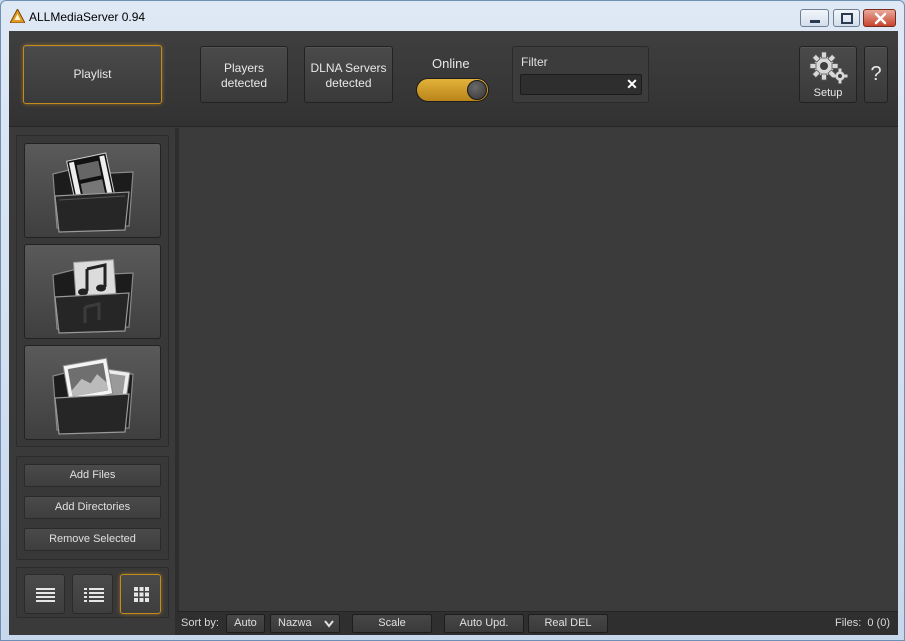  I want to click on close-button, so click(879, 18).